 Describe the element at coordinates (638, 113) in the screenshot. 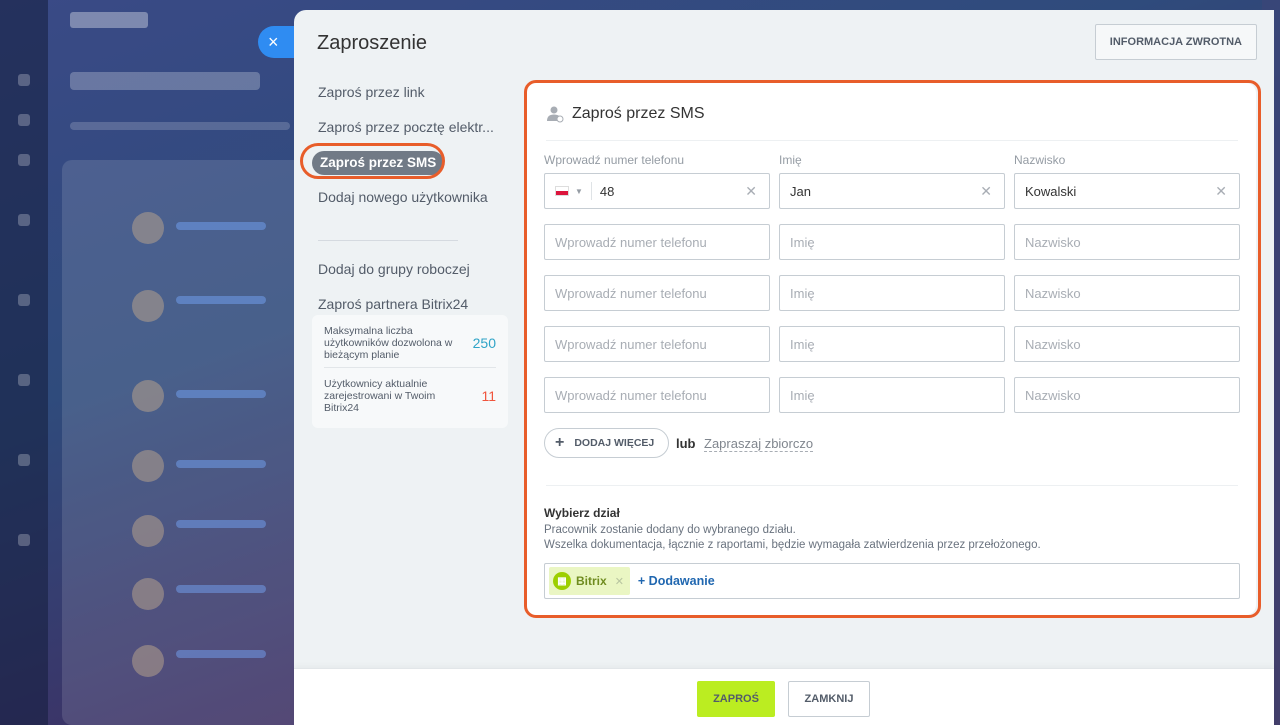

I see `card-title: Zaproś przez SMS` at that location.